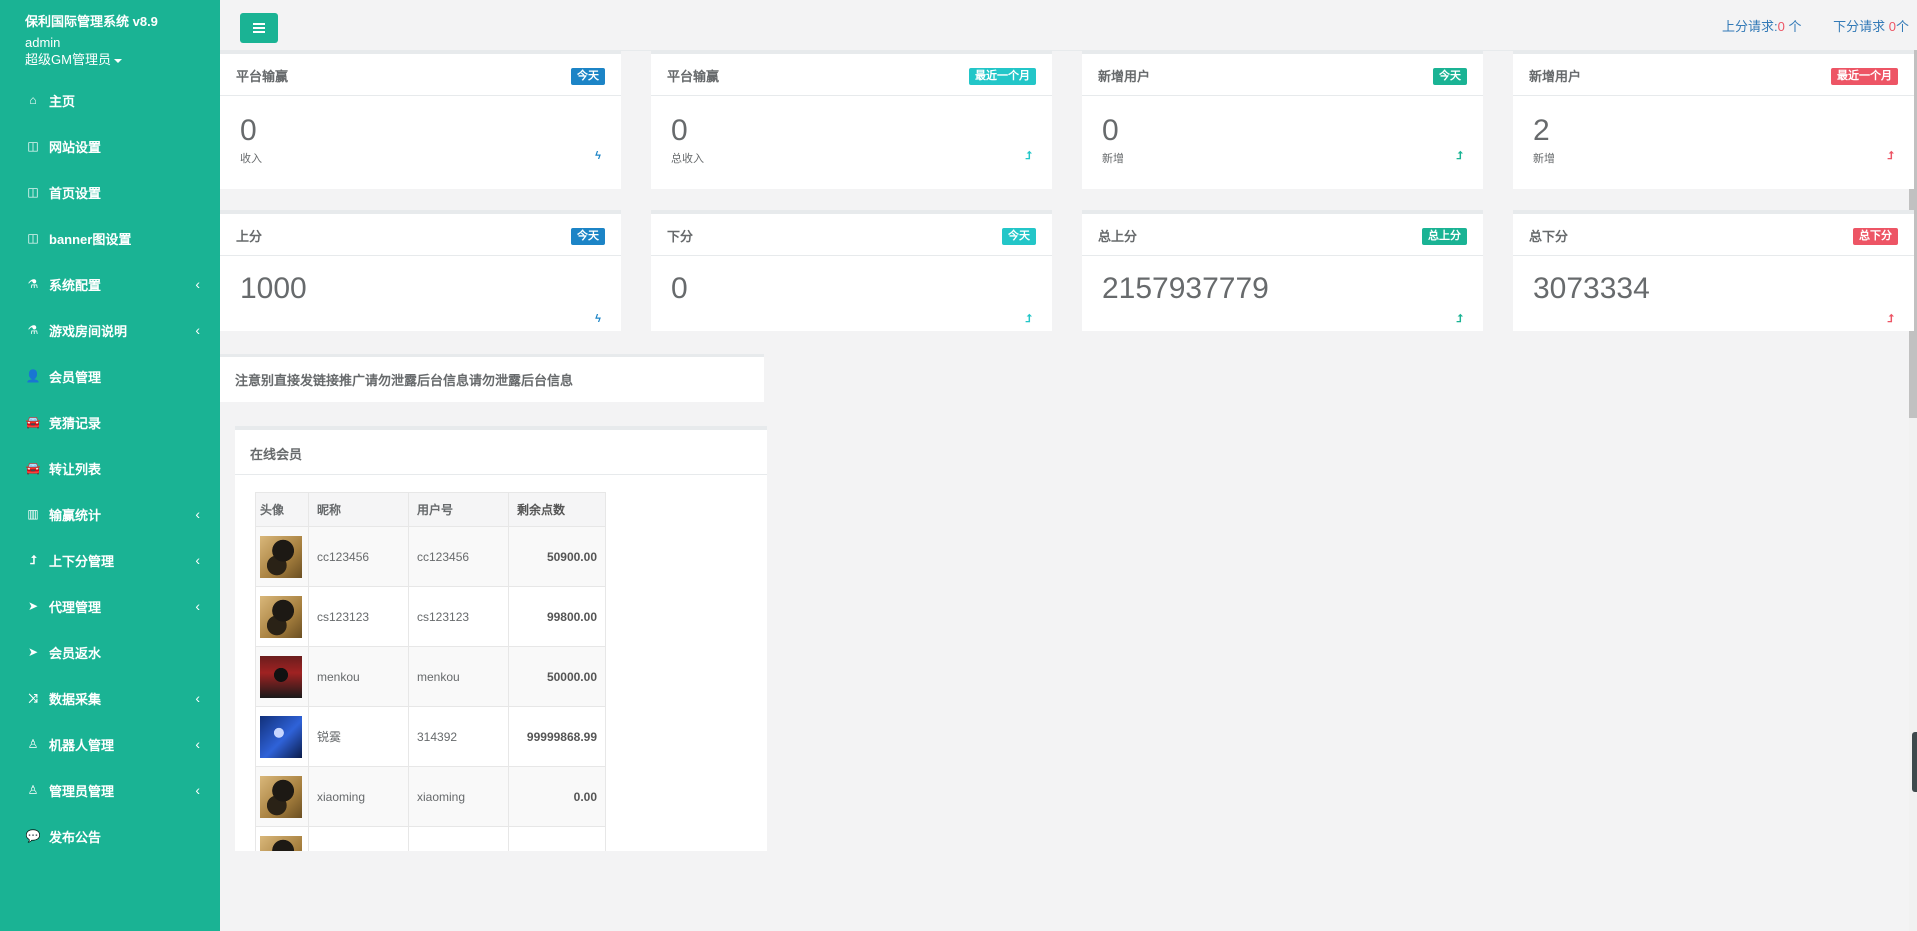 The image size is (1917, 931). I want to click on member-nickname: cs123123, so click(358, 616).